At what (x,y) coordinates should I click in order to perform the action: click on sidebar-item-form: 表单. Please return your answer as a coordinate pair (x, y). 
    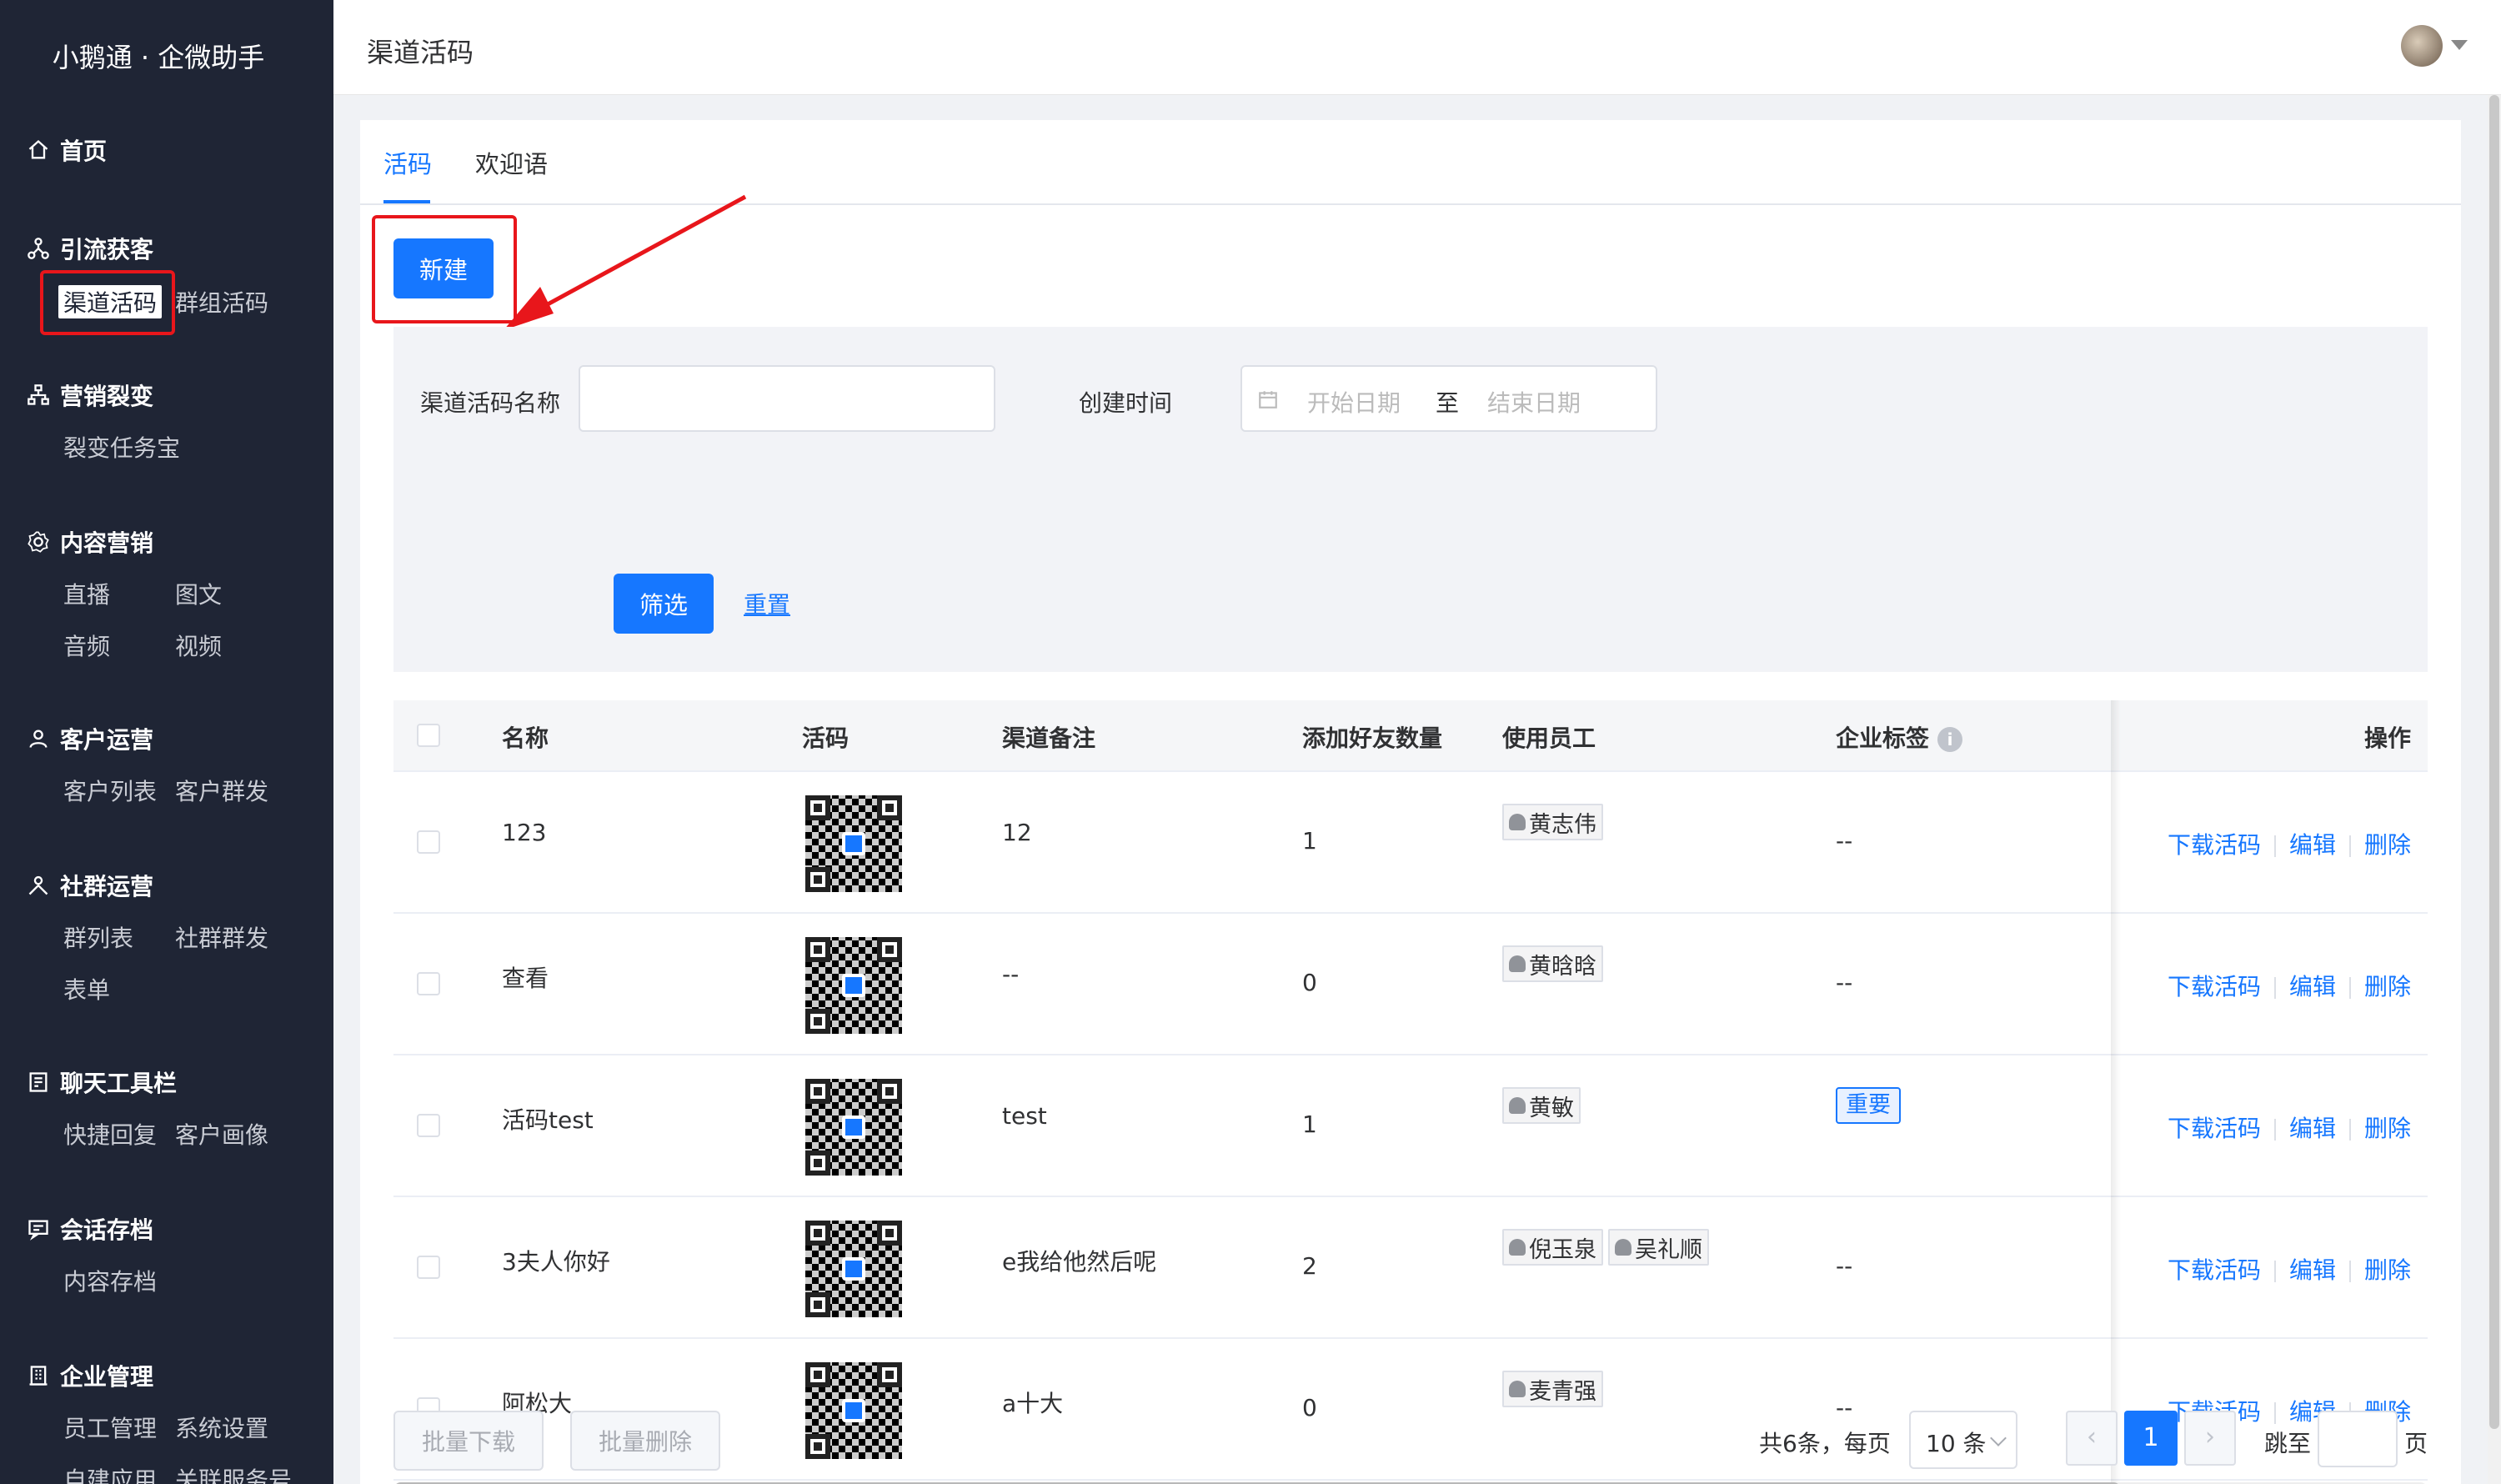
    Looking at the image, I should click on (119, 988).